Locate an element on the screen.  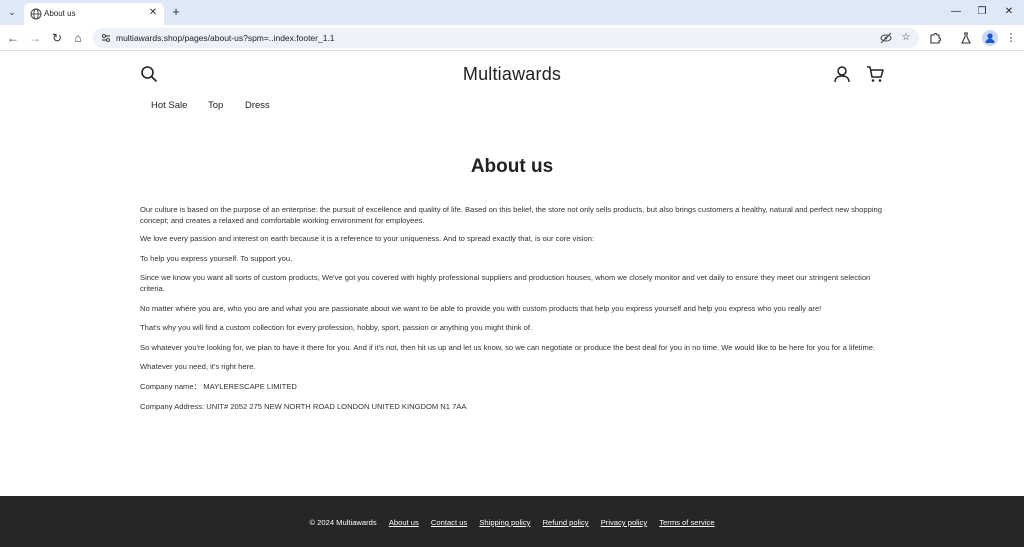
reload-icon: ↻ is located at coordinates (57, 38).